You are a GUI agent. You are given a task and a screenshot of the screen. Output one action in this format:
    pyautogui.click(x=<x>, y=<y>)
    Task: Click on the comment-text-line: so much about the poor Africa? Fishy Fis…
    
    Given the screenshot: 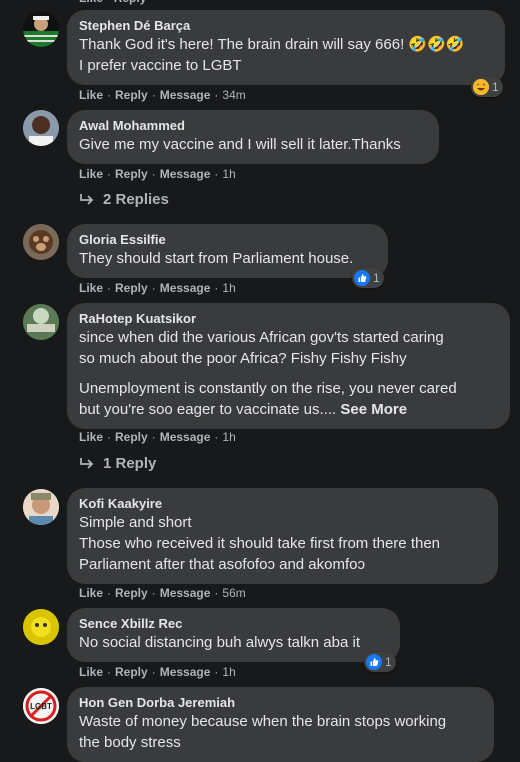 What is the action you would take?
    pyautogui.click(x=243, y=358)
    